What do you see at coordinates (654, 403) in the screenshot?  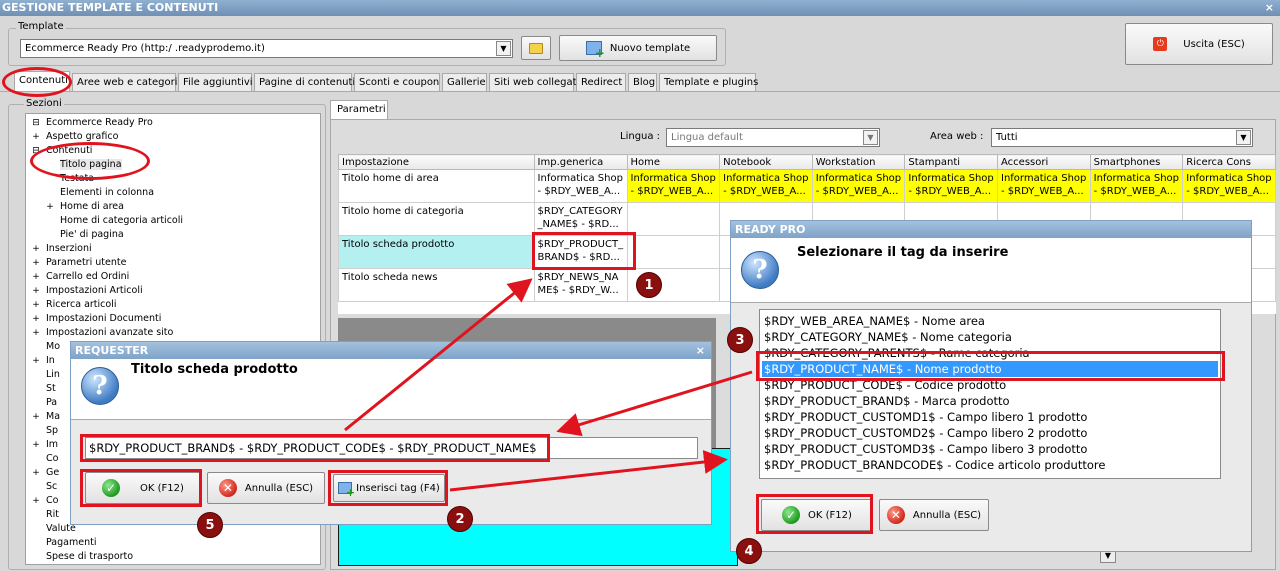 I see `arrow-tag-to-input` at bounding box center [654, 403].